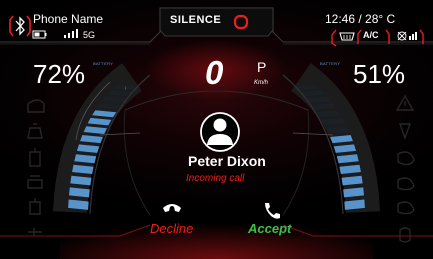 Image resolution: width=433 pixels, height=259 pixels. What do you see at coordinates (103, 63) in the screenshot?
I see `left-battery-label: BATTERY` at bounding box center [103, 63].